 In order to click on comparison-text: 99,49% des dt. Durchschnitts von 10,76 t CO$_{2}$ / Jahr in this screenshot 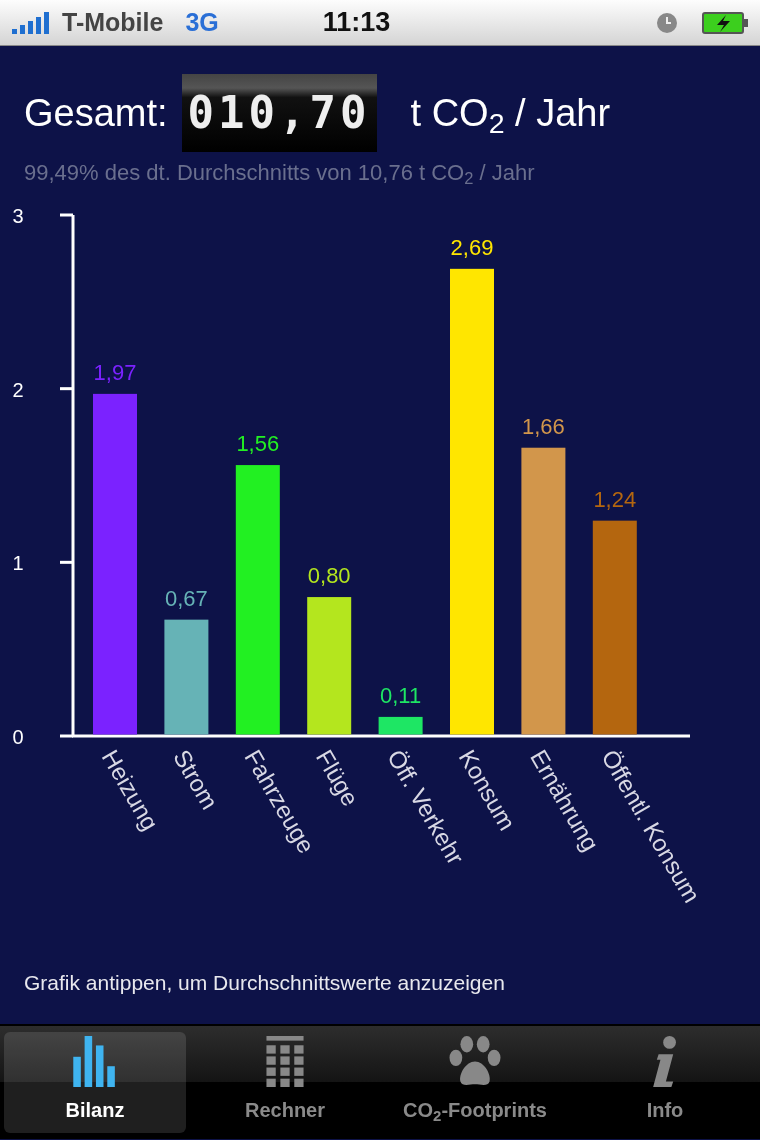, I will do `click(280, 174)`.